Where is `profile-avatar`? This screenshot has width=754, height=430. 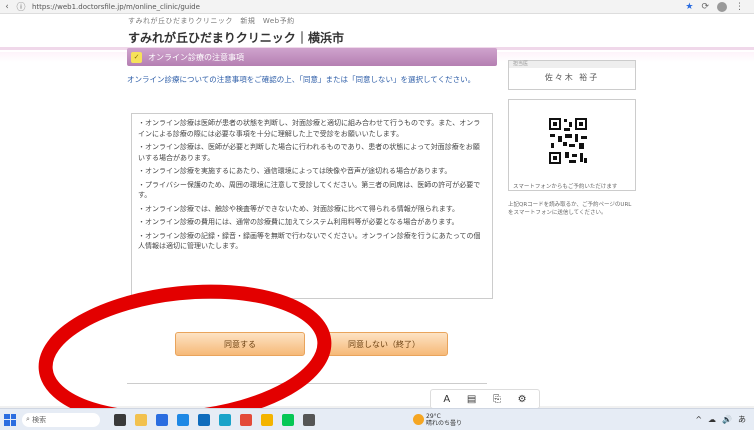
profile-avatar is located at coordinates (722, 6).